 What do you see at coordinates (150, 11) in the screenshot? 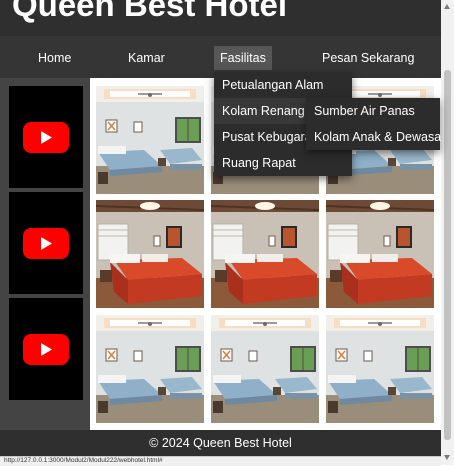
I see `site-title: Queen Best Hotel` at bounding box center [150, 11].